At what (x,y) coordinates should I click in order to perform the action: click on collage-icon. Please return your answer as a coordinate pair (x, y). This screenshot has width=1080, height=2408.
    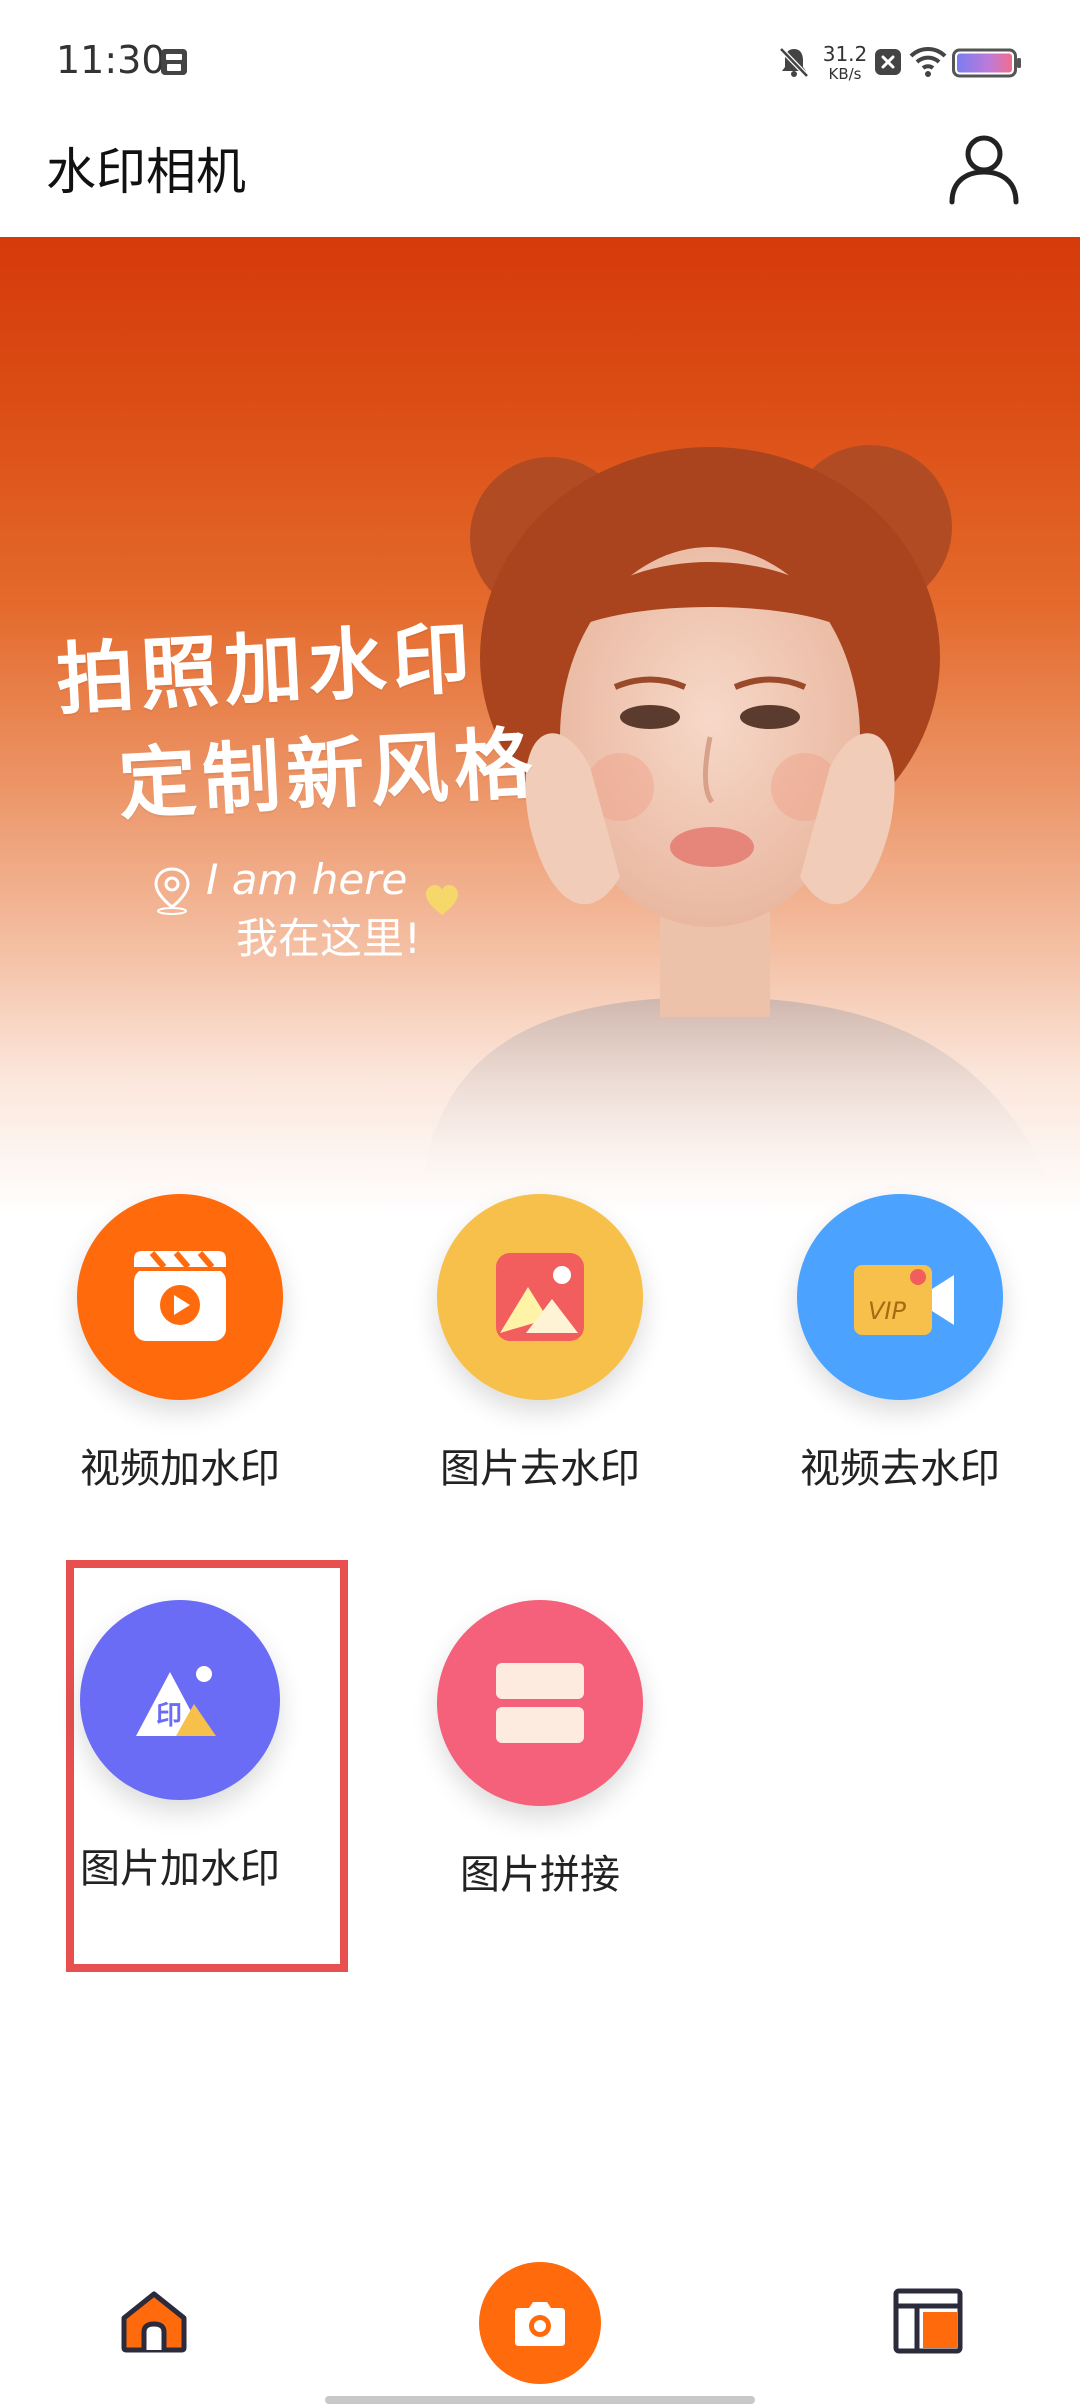
    Looking at the image, I should click on (540, 1703).